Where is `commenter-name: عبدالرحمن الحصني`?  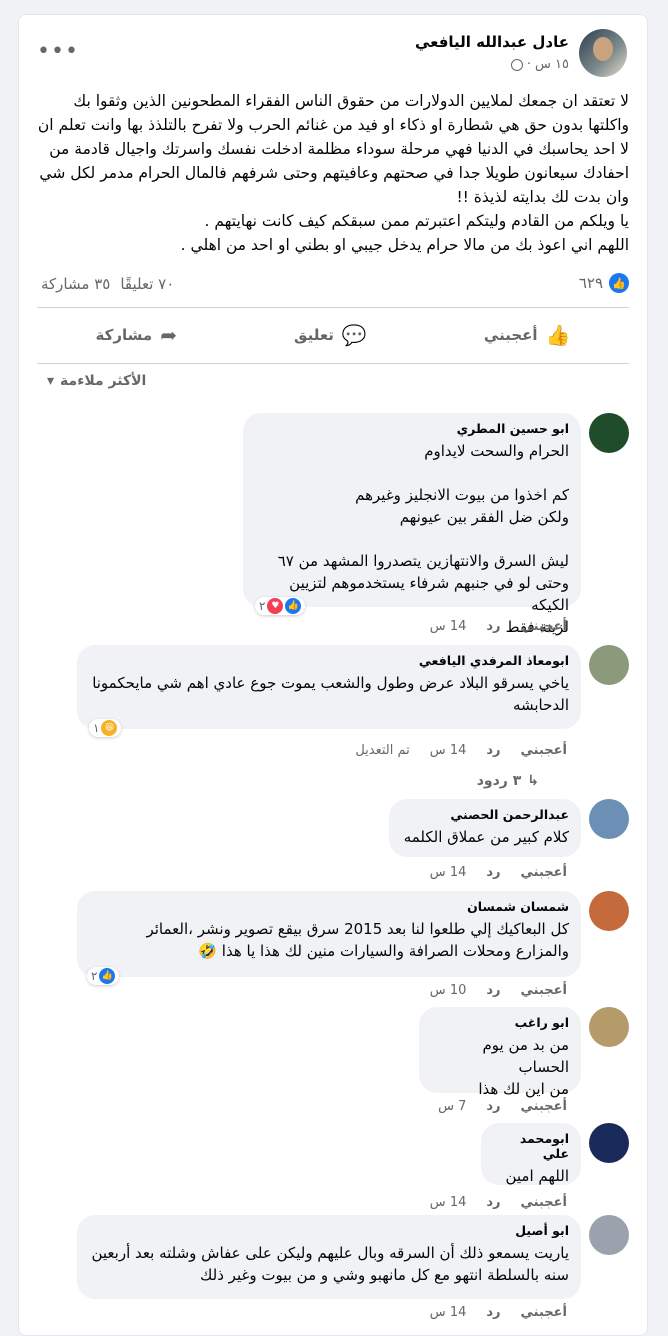 commenter-name: عبدالرحمن الحصني is located at coordinates (485, 814).